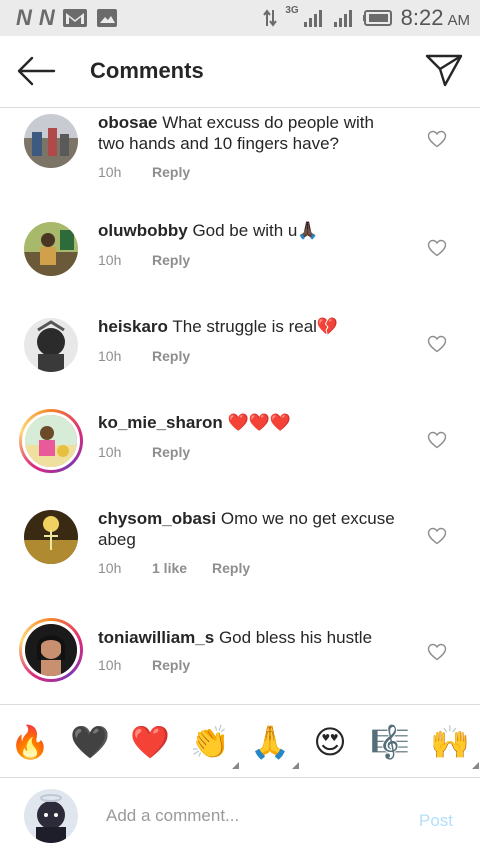 This screenshot has width=480, height=854. What do you see at coordinates (330, 742) in the screenshot?
I see `emoji-heart-eyes-button: 😍` at bounding box center [330, 742].